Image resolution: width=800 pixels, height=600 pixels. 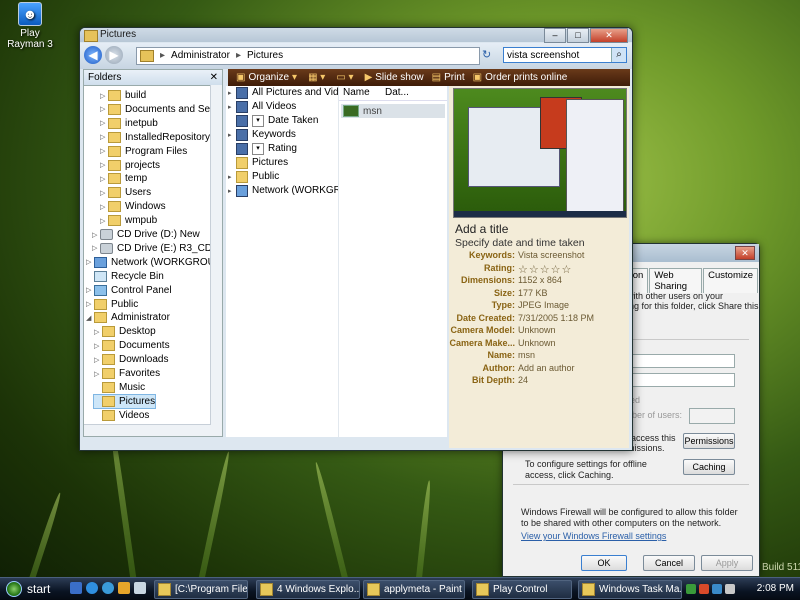 What do you see at coordinates (533, 293) in the screenshot?
I see `property-value: 177 KB` at bounding box center [533, 293].